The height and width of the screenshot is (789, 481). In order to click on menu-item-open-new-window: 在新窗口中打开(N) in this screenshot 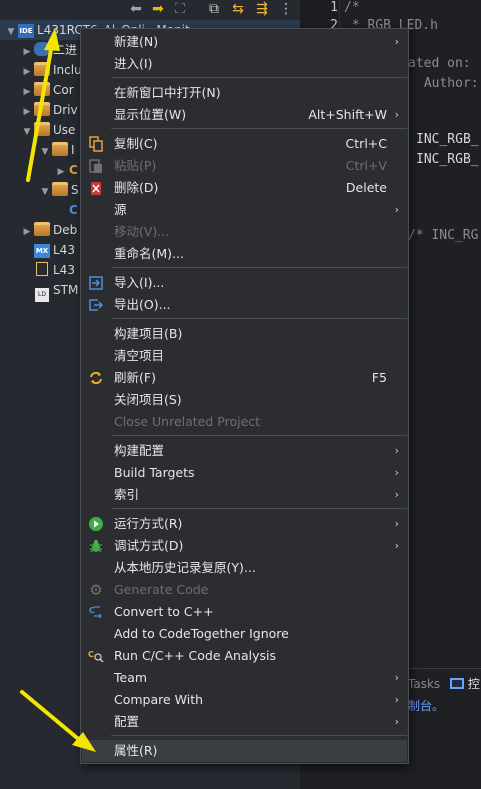, I will do `click(244, 93)`.